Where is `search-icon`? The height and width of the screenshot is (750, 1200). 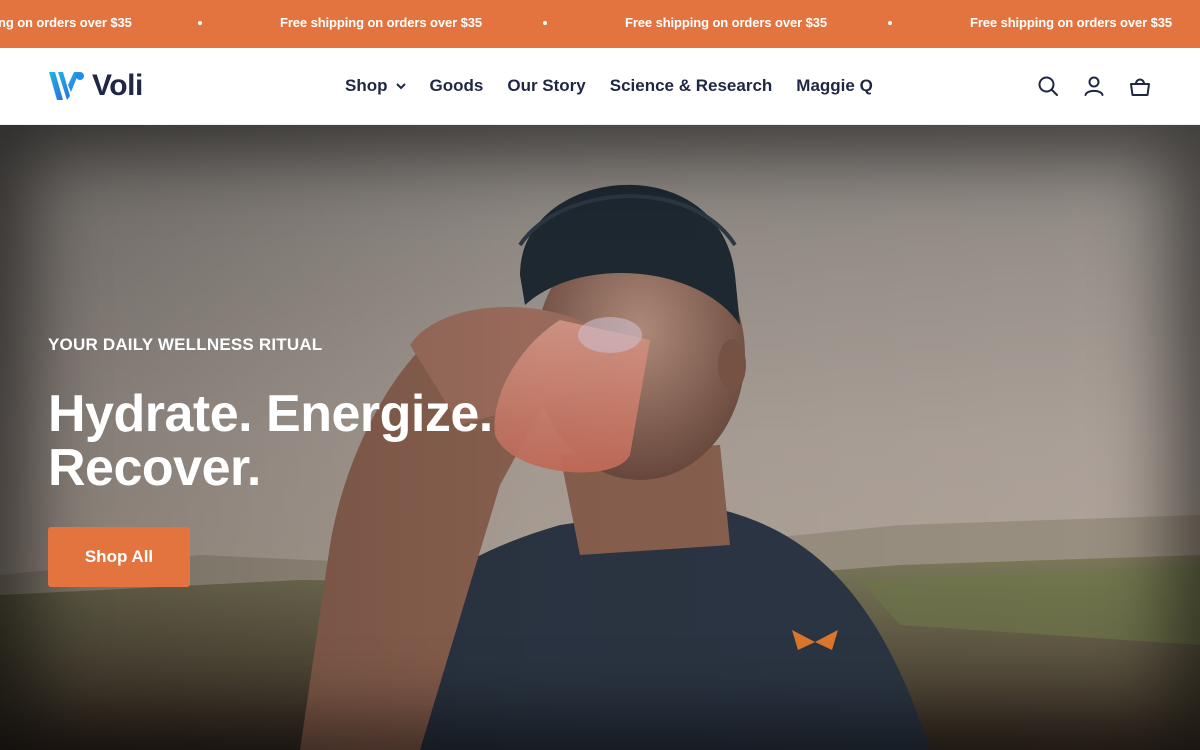 search-icon is located at coordinates (1048, 86).